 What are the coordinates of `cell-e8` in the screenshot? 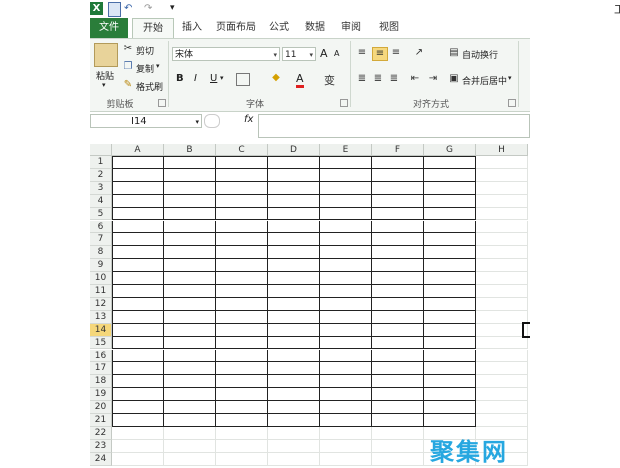 It's located at (346, 253).